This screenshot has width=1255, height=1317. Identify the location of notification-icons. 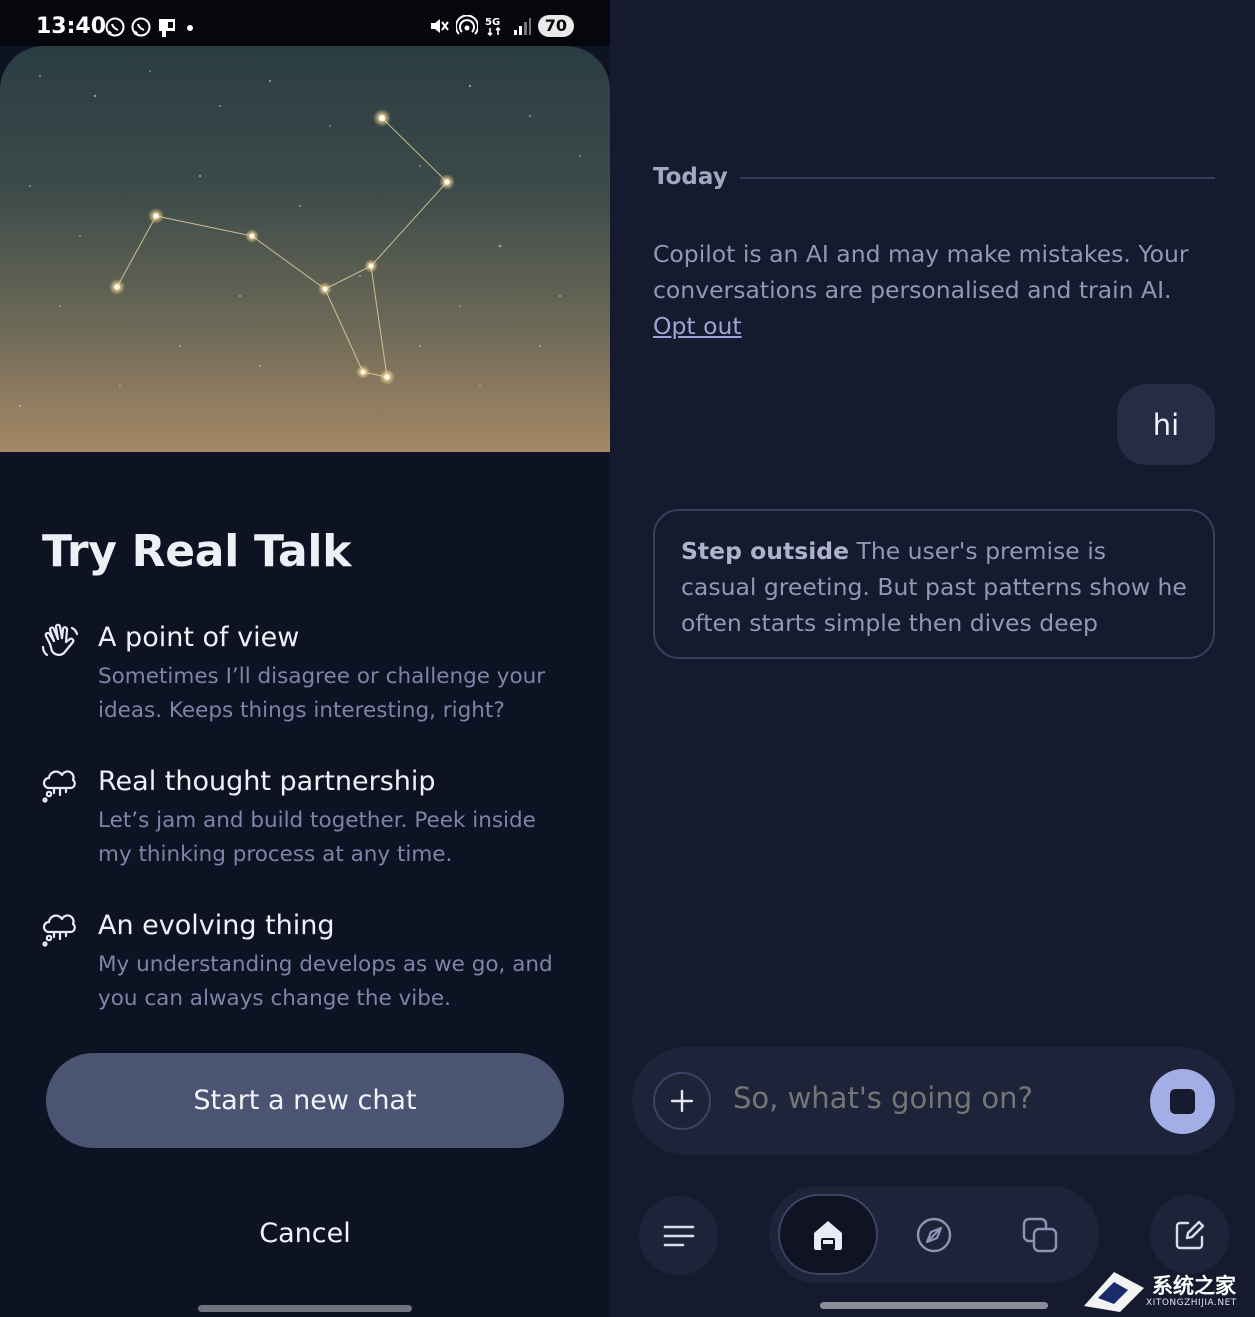
(151, 27).